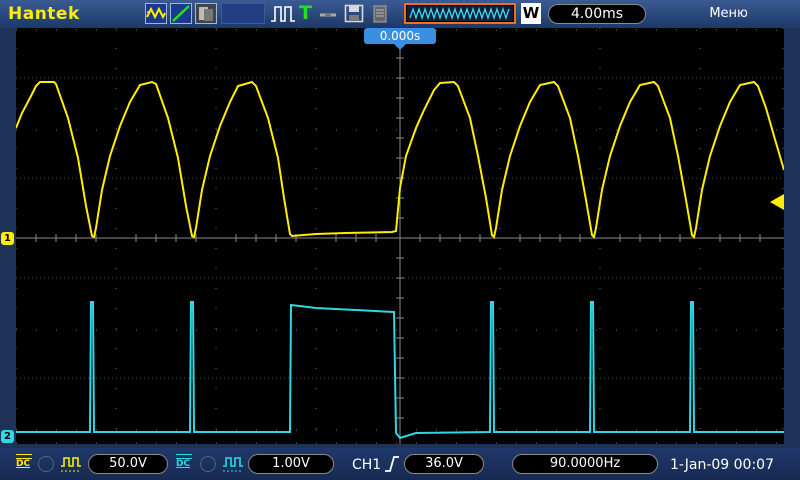 The width and height of the screenshot is (800, 480). Describe the element at coordinates (354, 13) in the screenshot. I see `save-icon` at that location.